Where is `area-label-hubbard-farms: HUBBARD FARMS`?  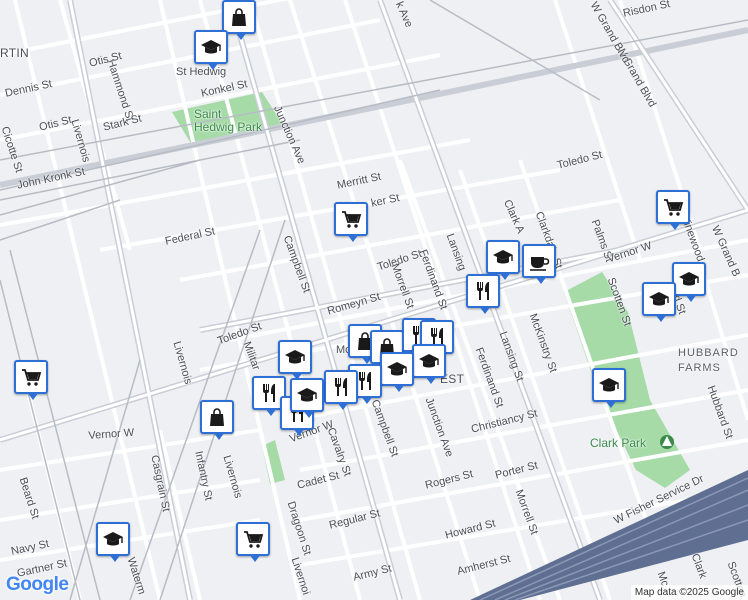
area-label-hubbard-farms: HUBBARD FARMS is located at coordinates (708, 360).